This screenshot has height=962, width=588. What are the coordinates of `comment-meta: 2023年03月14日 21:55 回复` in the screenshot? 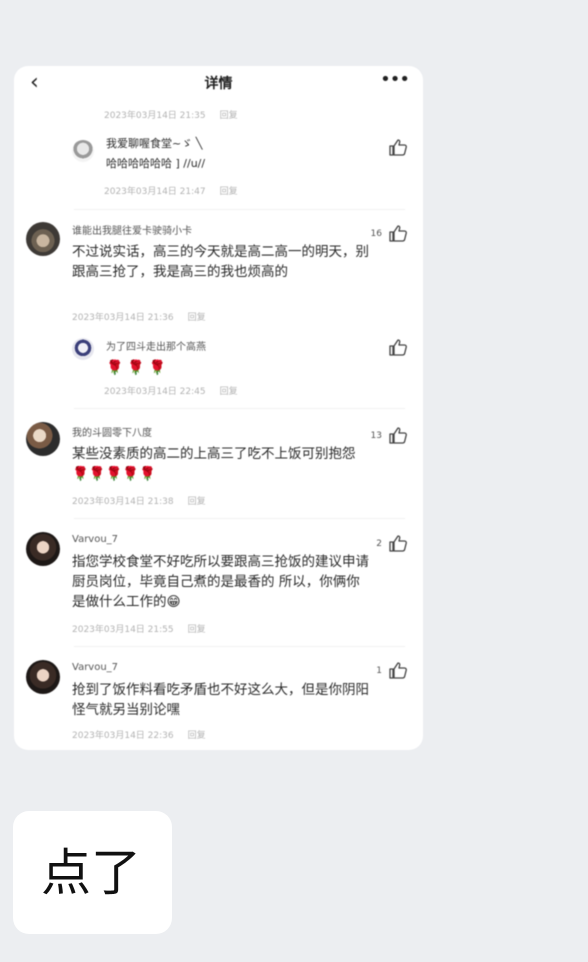 It's located at (139, 630).